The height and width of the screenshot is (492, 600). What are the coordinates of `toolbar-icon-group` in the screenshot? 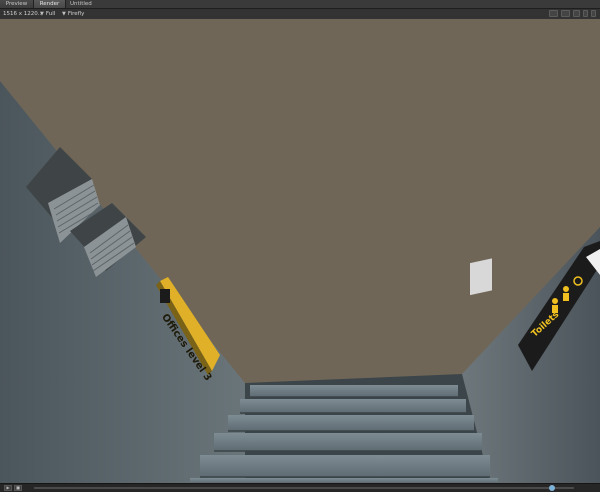 It's located at (572, 14).